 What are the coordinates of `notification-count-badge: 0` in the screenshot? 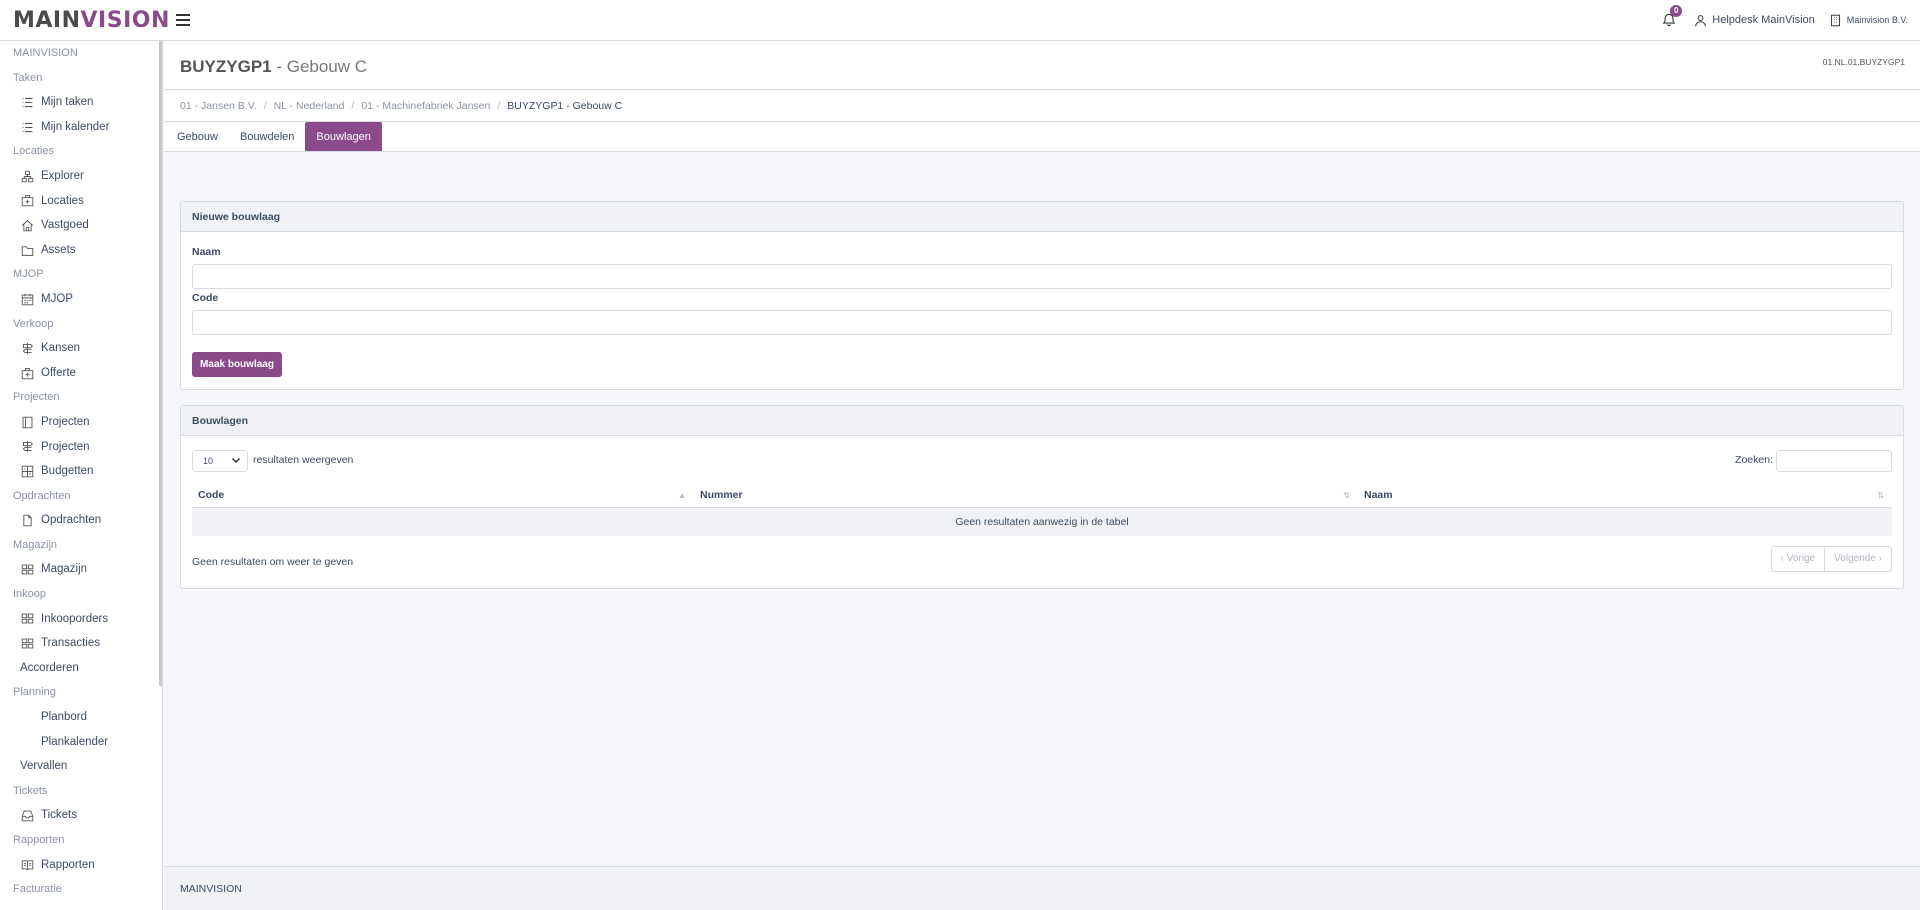 It's located at (1676, 11).